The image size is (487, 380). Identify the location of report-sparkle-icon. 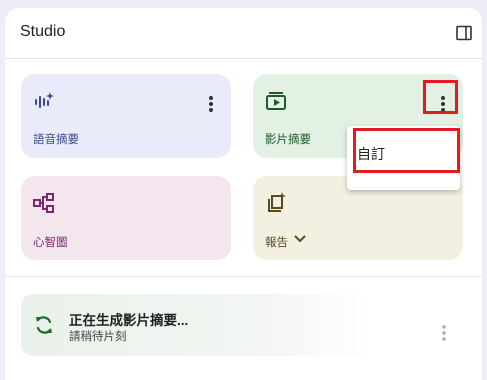
(277, 202).